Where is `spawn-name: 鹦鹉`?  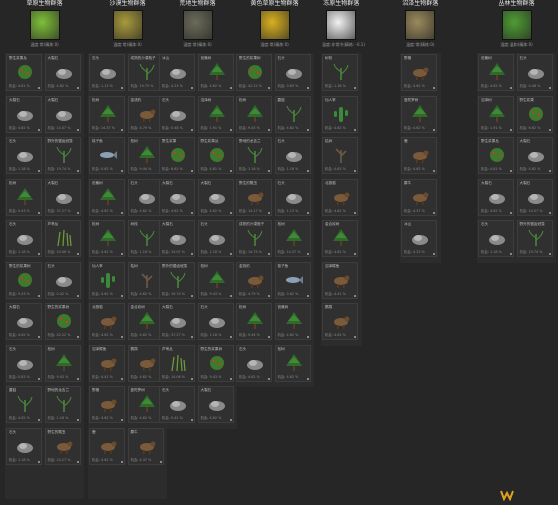
spawn-name: 鹦鹉 is located at coordinates (329, 307).